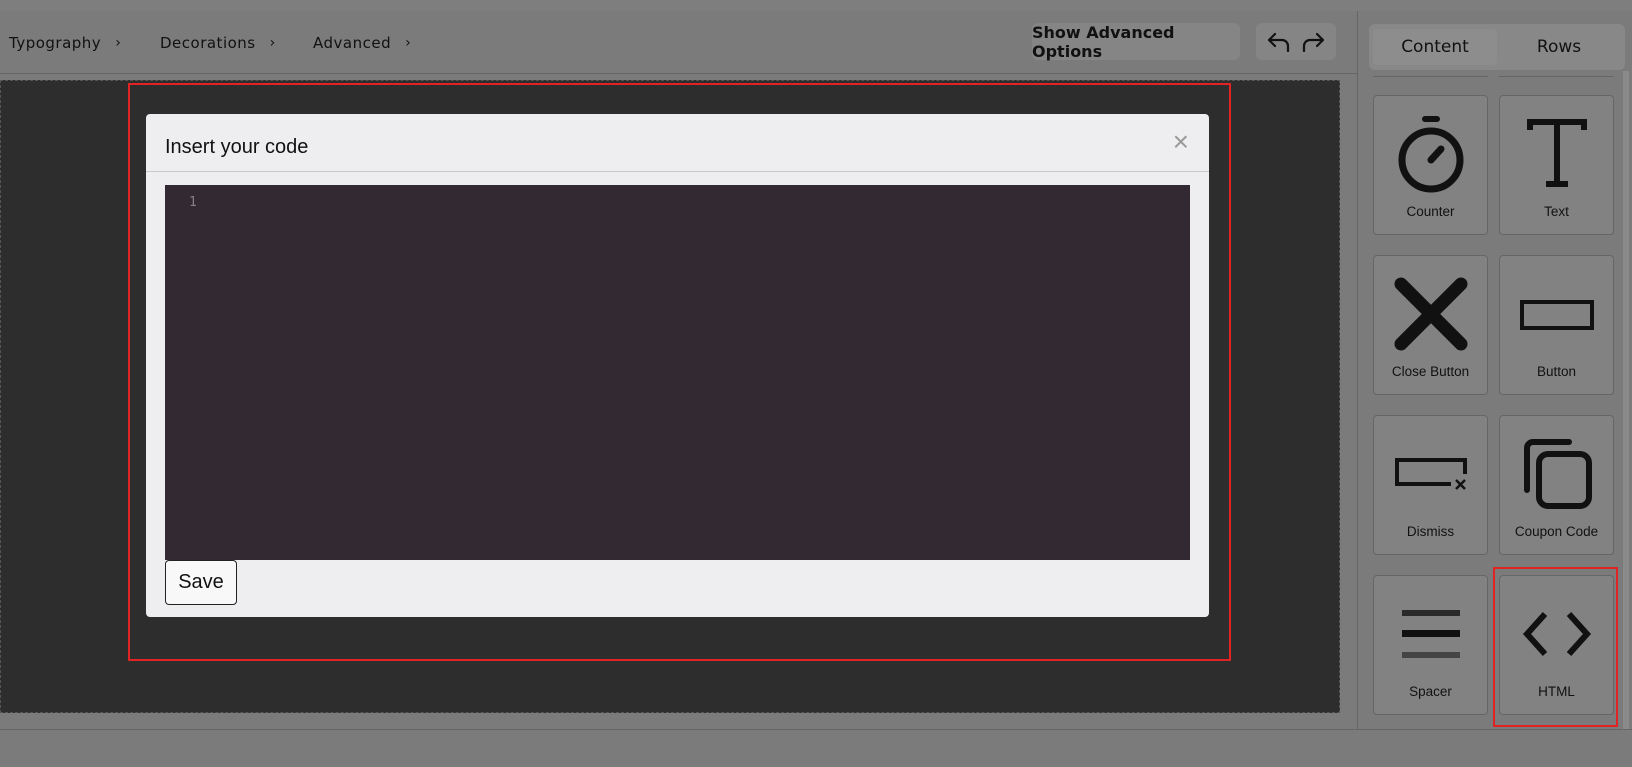 This screenshot has width=1632, height=767. What do you see at coordinates (1430, 474) in the screenshot?
I see `dismiss-icon` at bounding box center [1430, 474].